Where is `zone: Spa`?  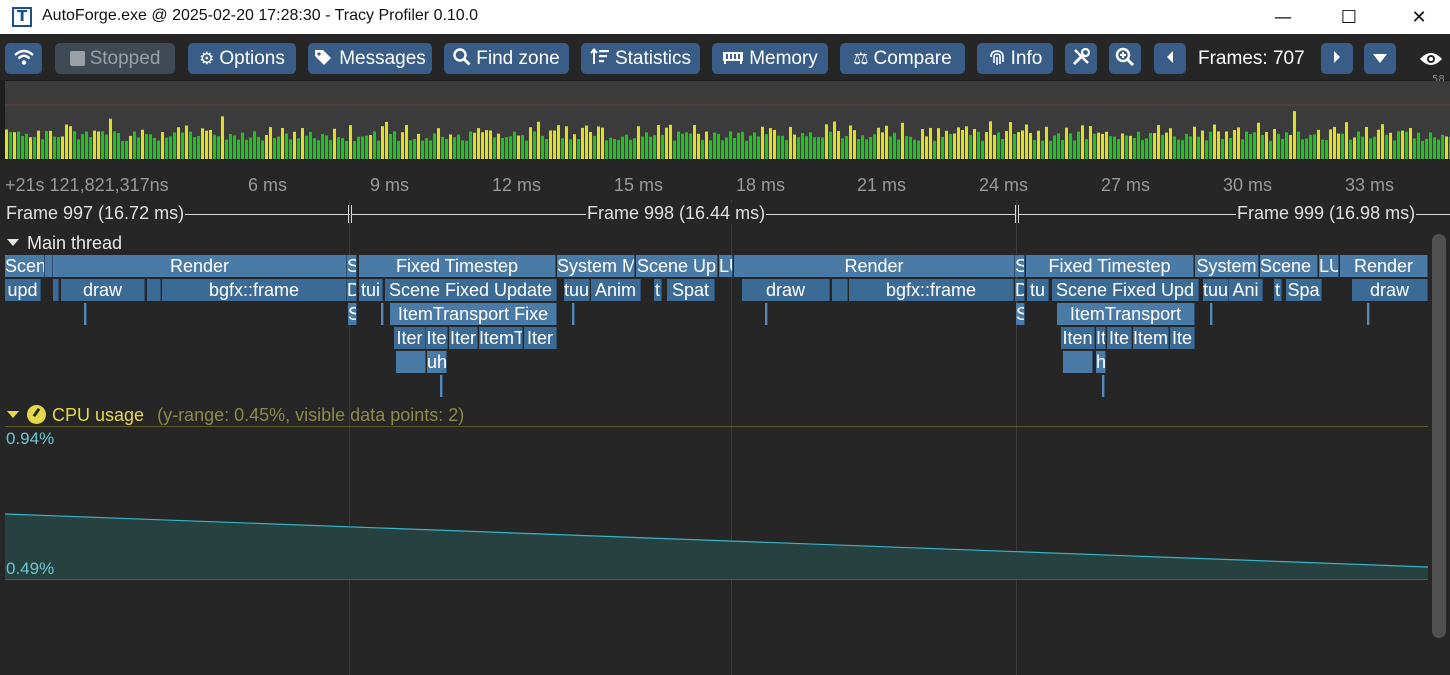
zone: Spa is located at coordinates (1304, 290).